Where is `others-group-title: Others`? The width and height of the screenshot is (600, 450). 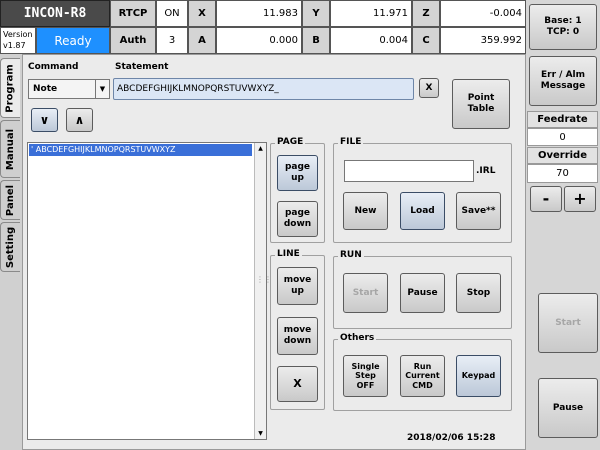 others-group-title: Others is located at coordinates (357, 338).